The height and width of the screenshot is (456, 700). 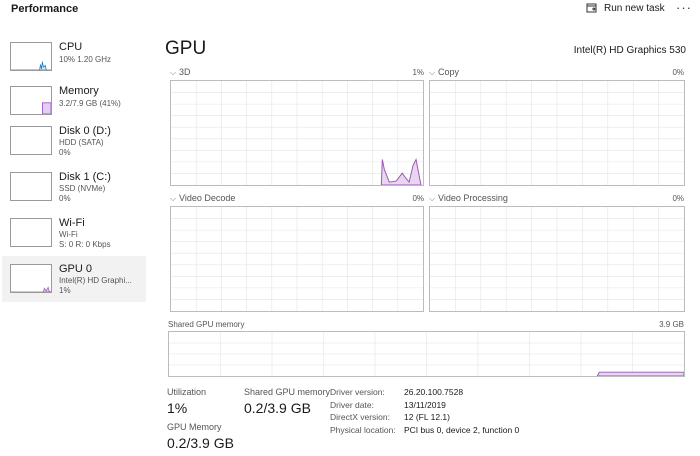 I want to click on sidebar-item-label: Memory, so click(x=79, y=91).